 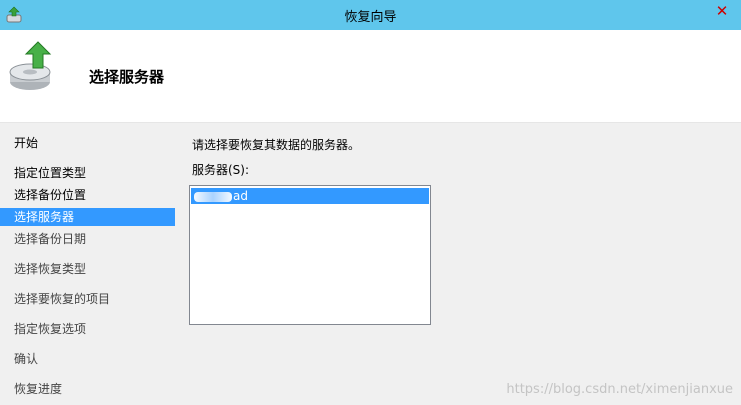 What do you see at coordinates (87, 359) in the screenshot?
I see `step-confirm: 确认` at bounding box center [87, 359].